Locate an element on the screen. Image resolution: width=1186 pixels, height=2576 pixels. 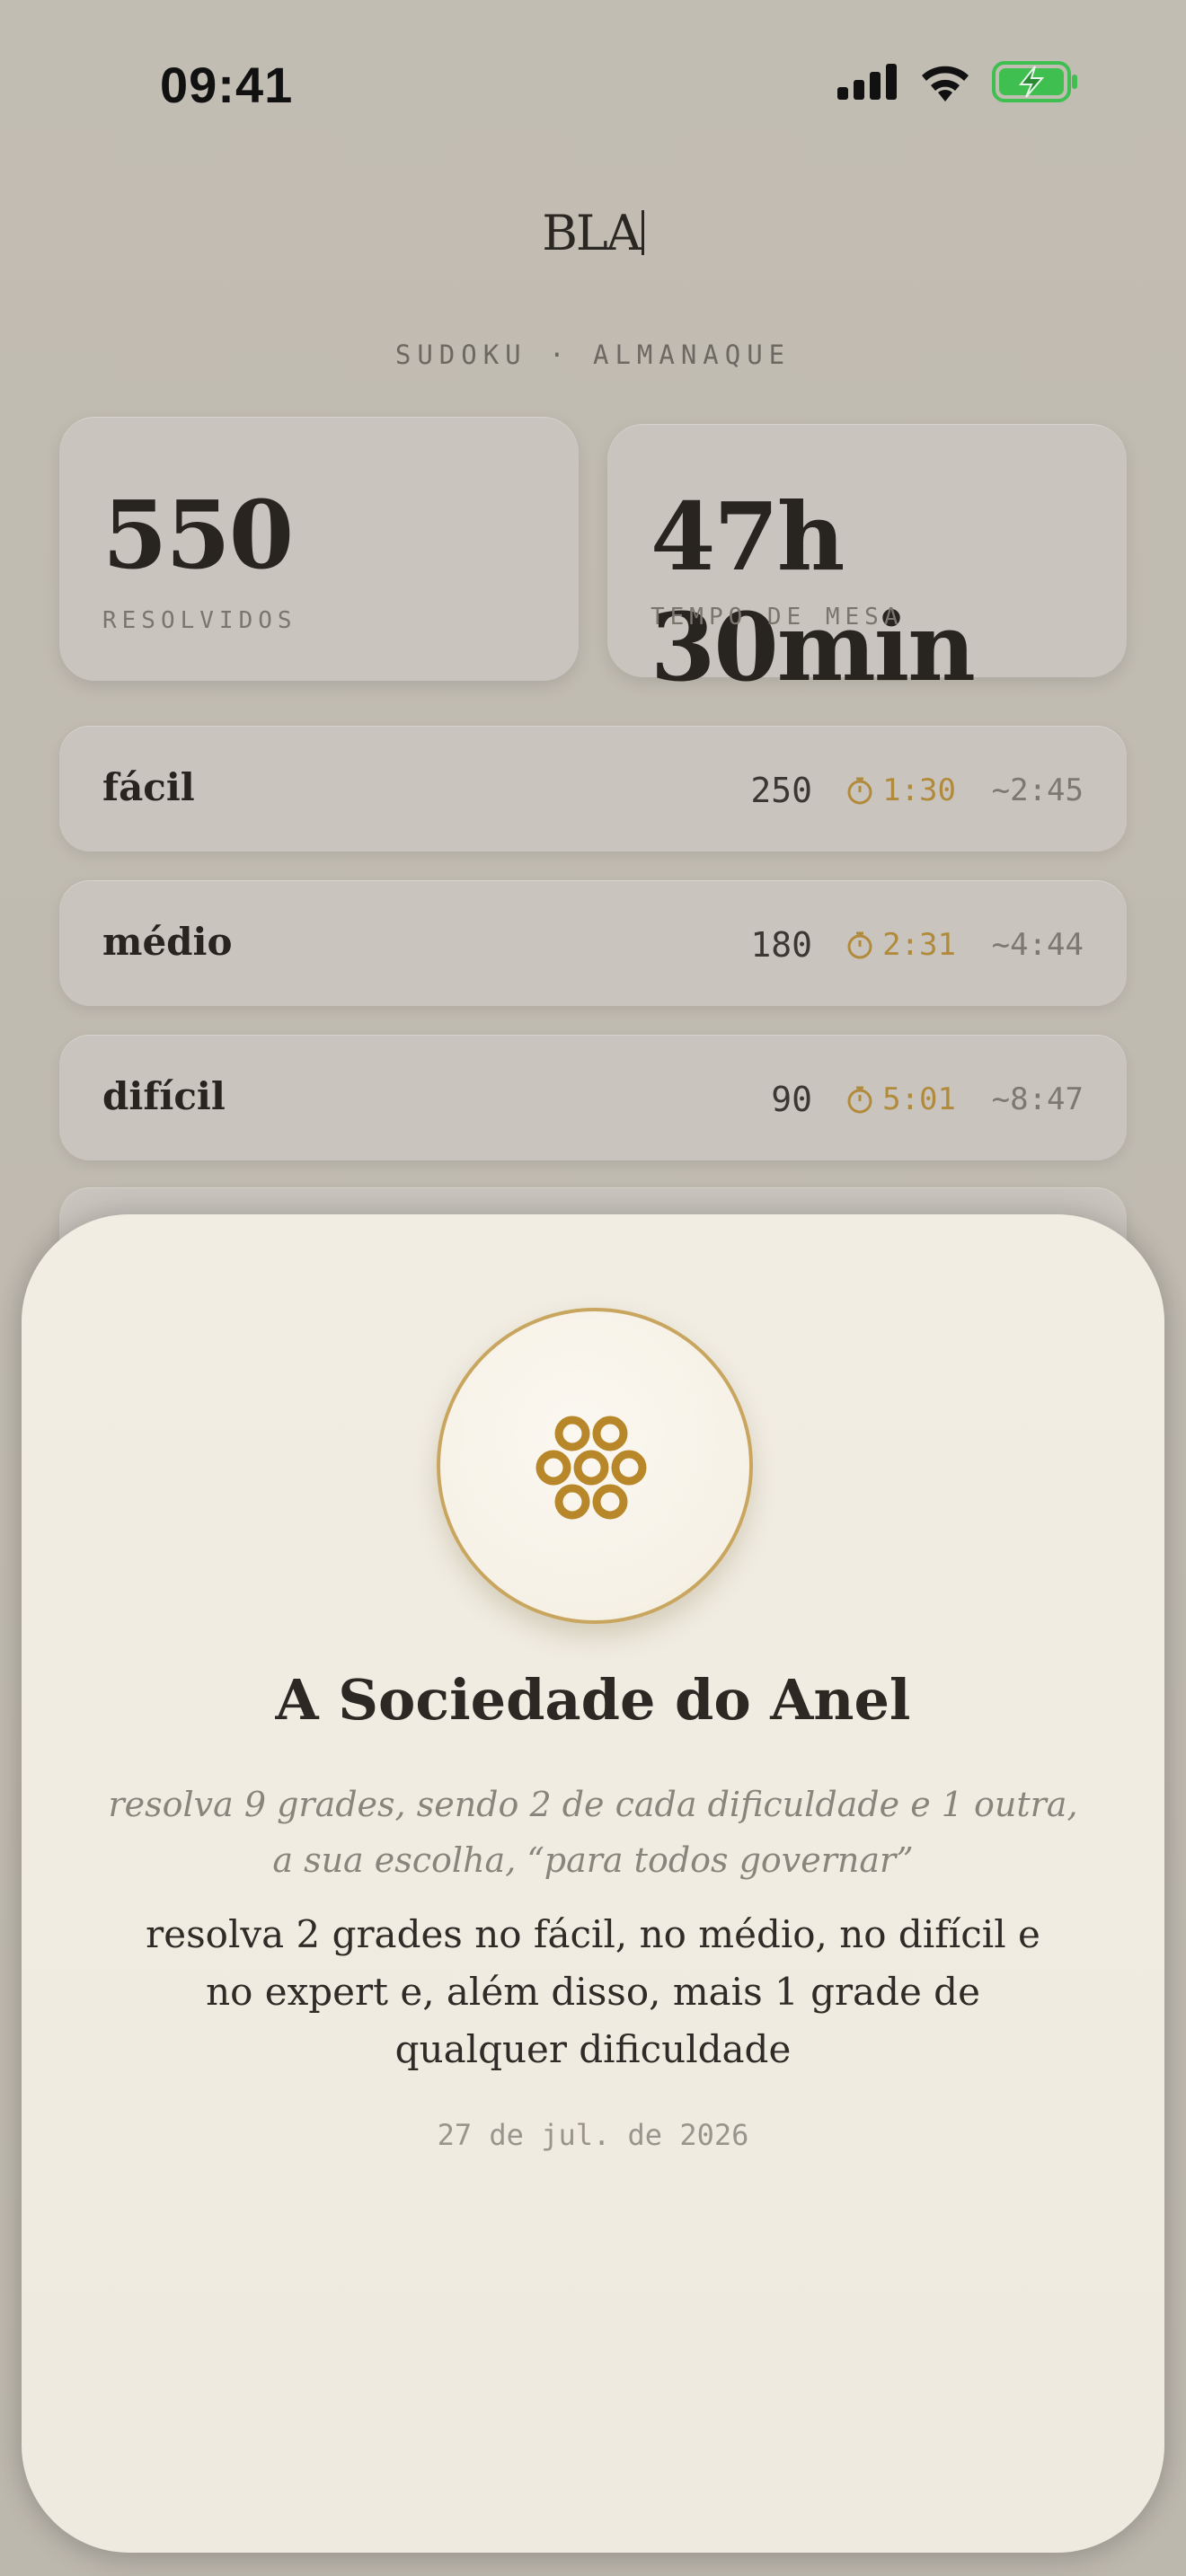
achievement-medal is located at coordinates (595, 1466).